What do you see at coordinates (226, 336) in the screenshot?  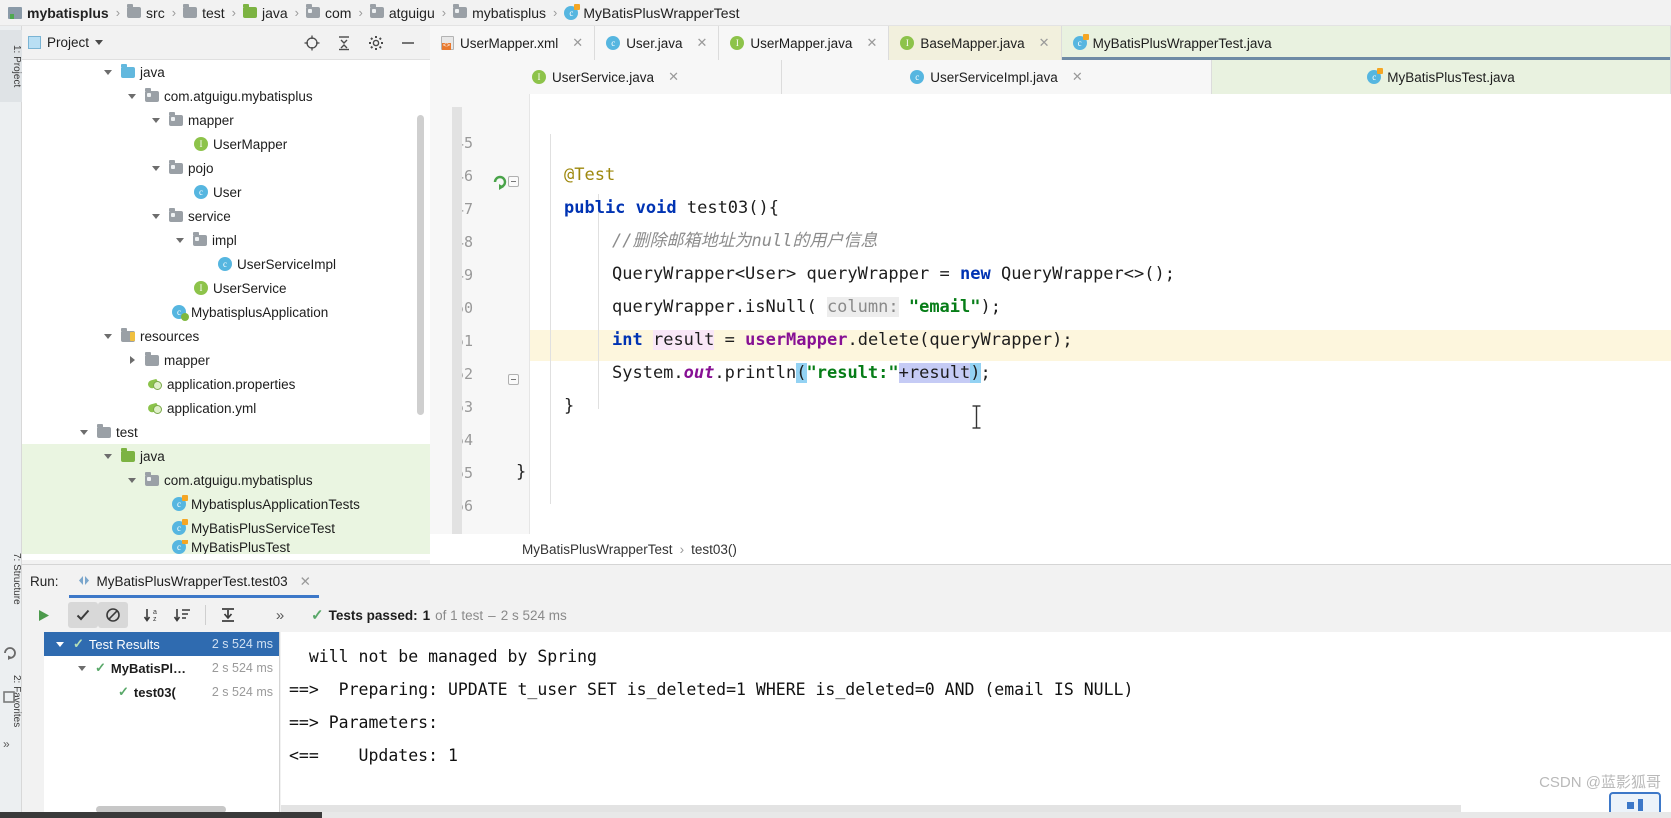 I see `tree-item-resources: resources` at bounding box center [226, 336].